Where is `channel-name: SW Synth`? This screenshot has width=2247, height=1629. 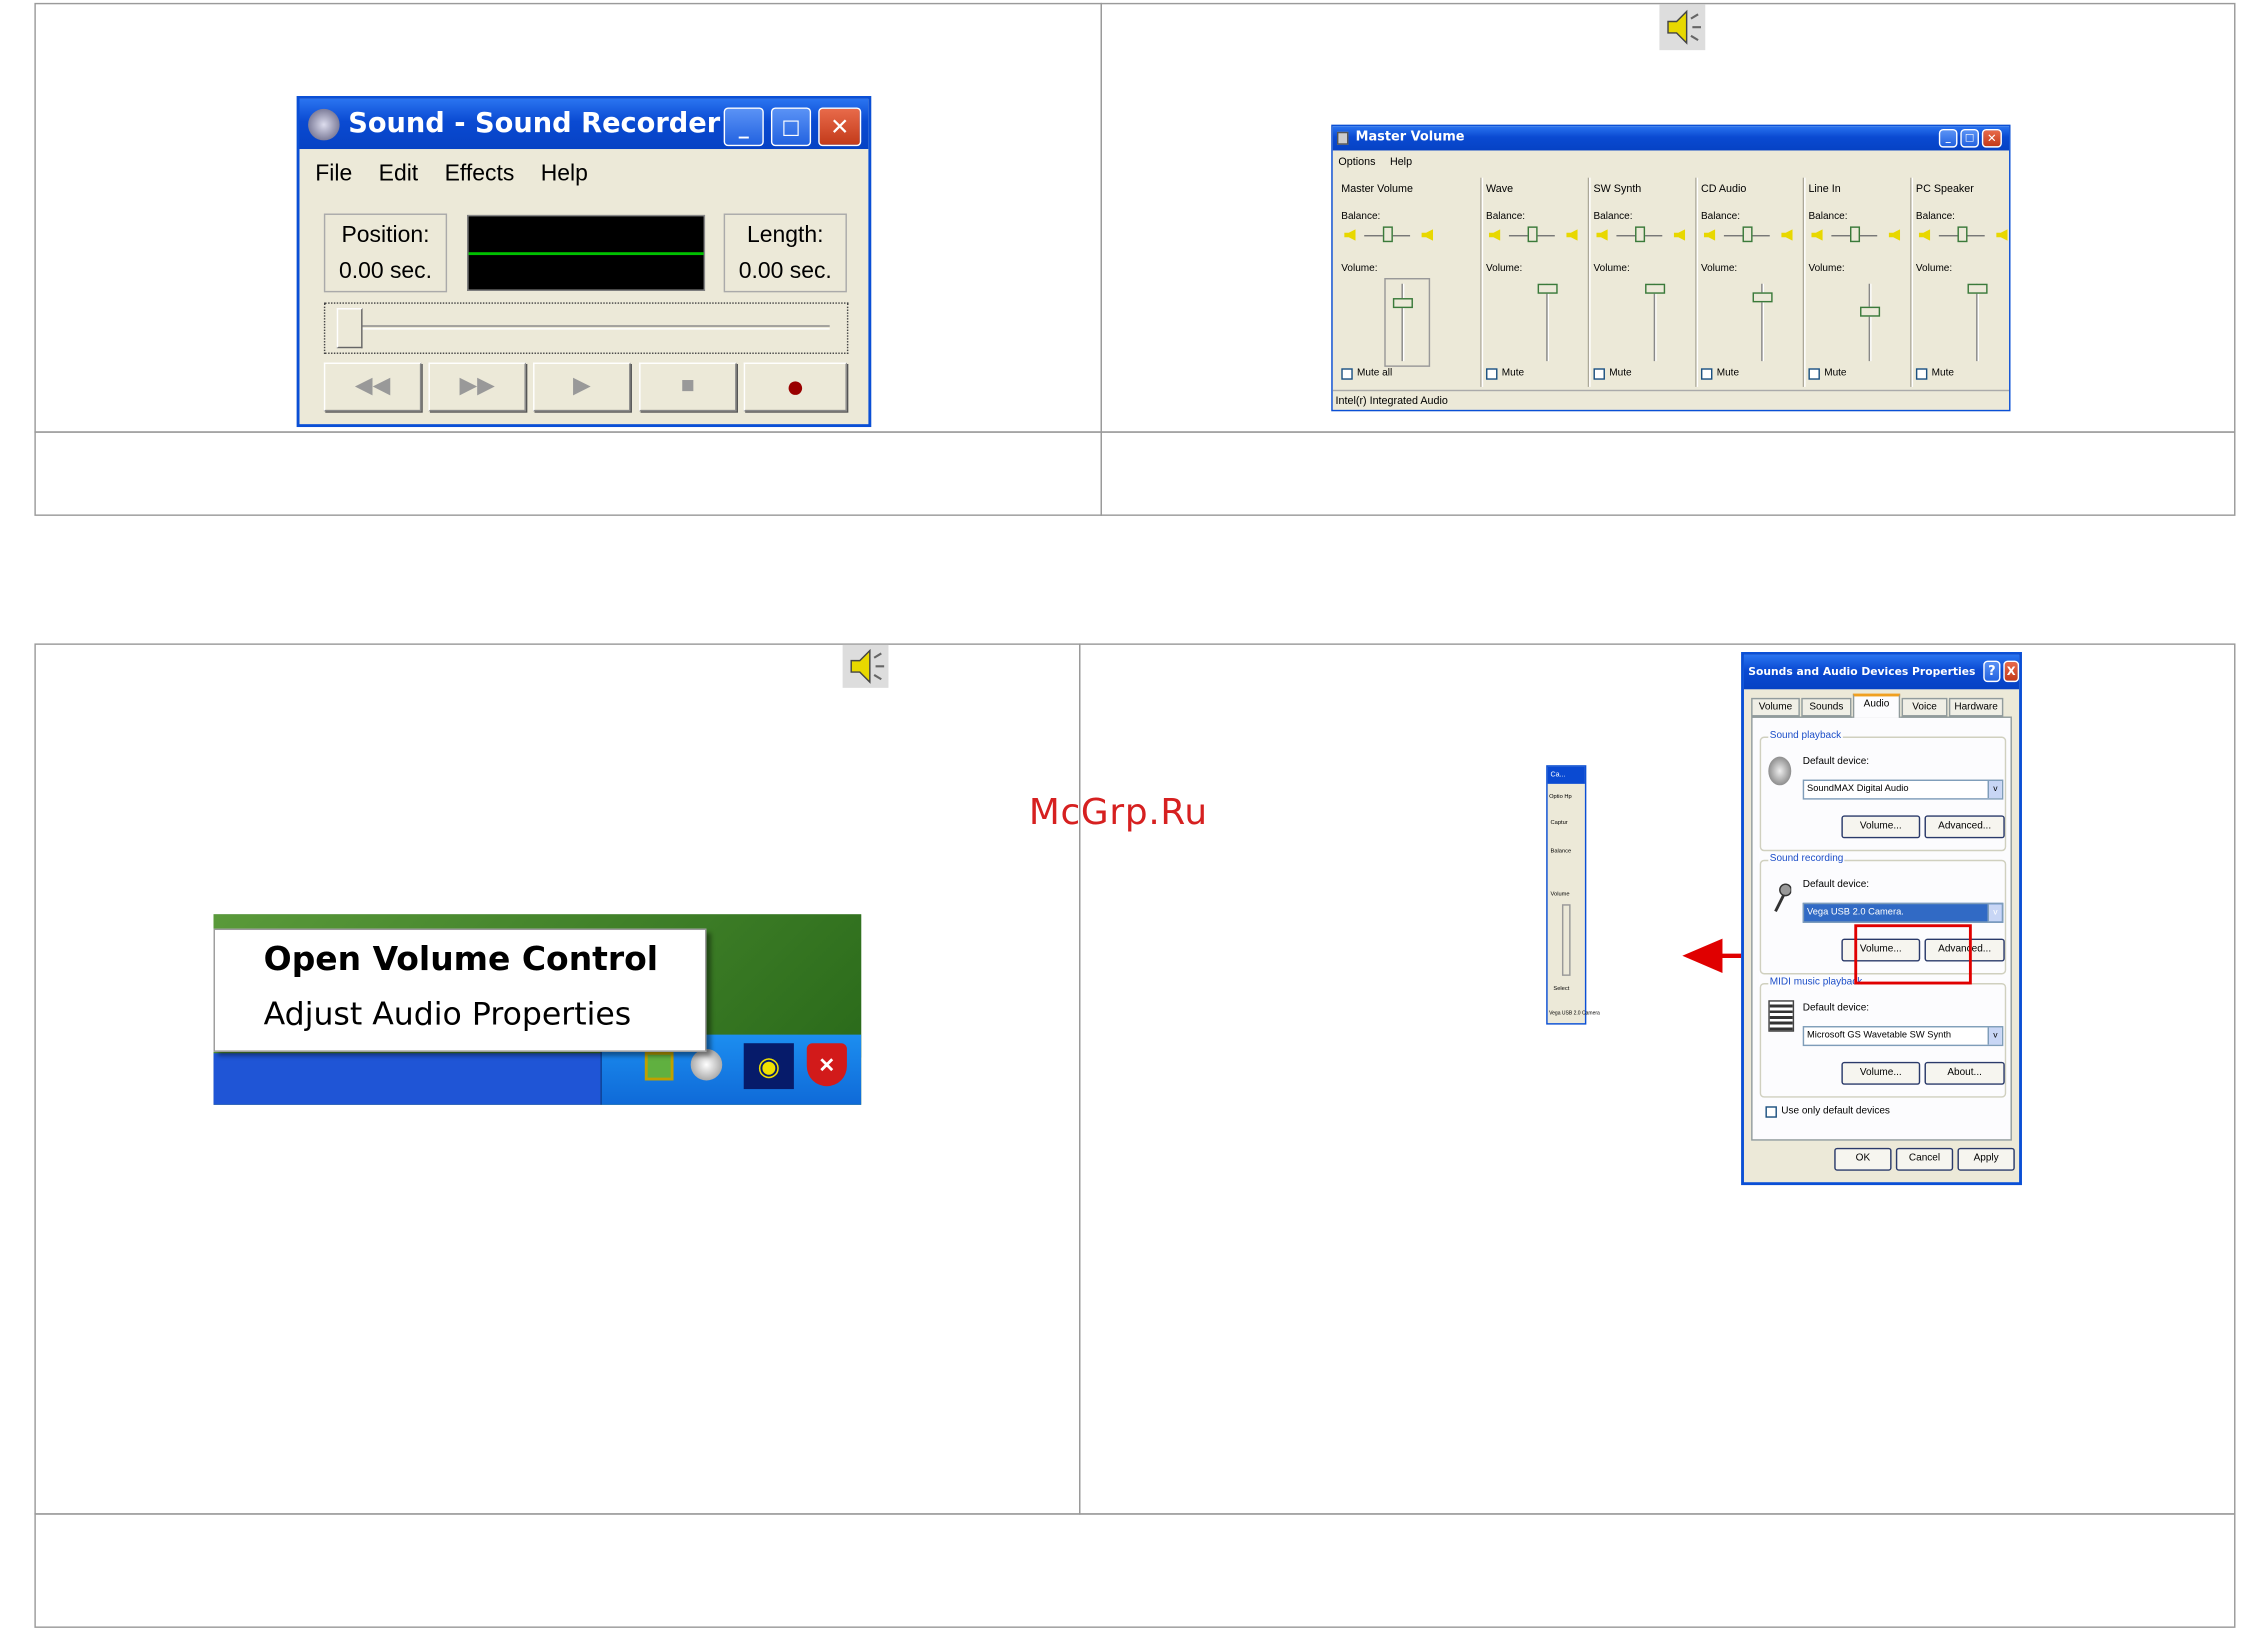
channel-name: SW Synth is located at coordinates (1617, 188).